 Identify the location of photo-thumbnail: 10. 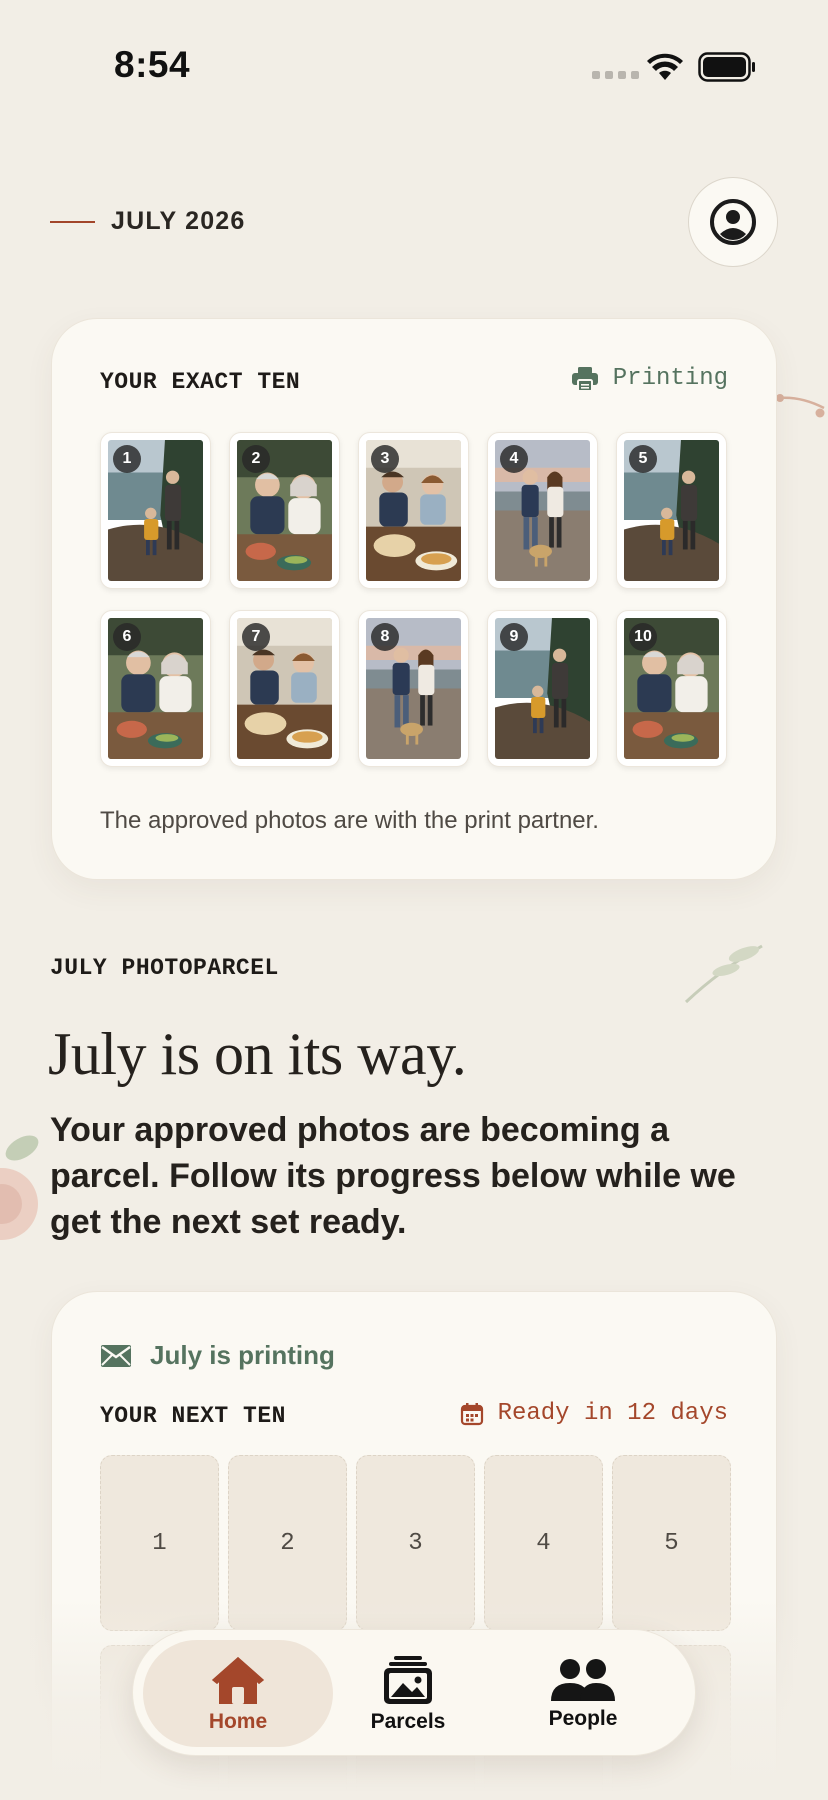
(671, 688).